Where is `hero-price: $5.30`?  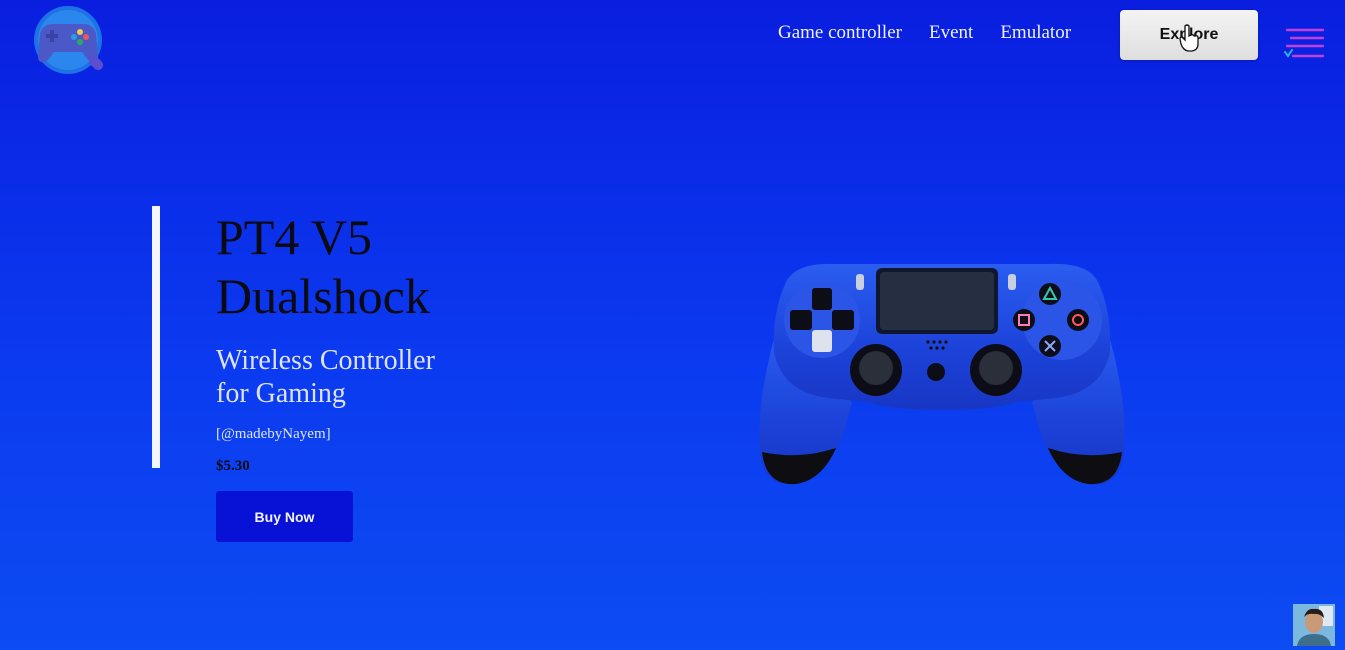 hero-price: $5.30 is located at coordinates (233, 466).